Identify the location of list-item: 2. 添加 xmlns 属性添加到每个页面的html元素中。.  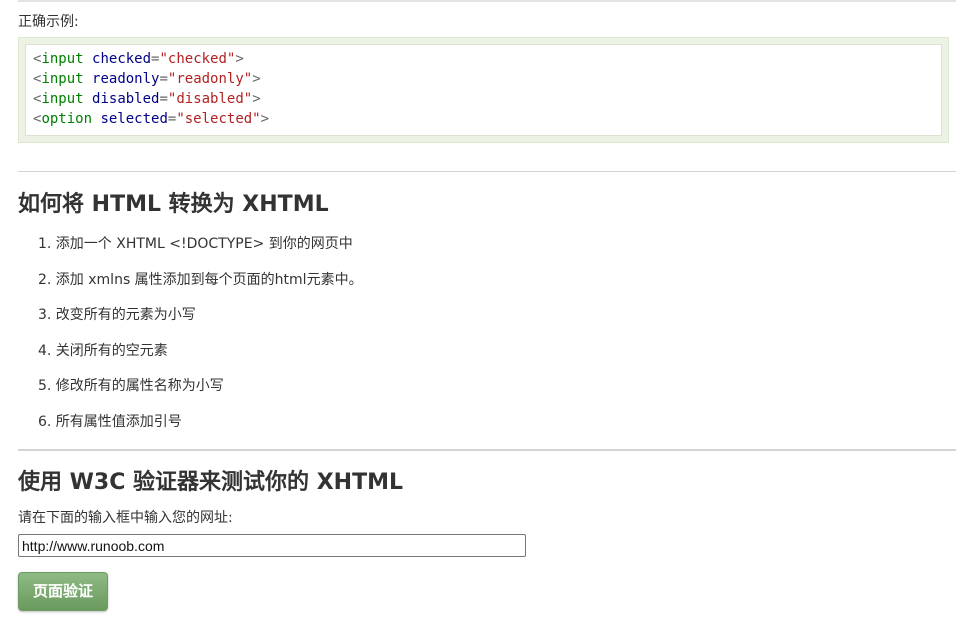
(200, 279).